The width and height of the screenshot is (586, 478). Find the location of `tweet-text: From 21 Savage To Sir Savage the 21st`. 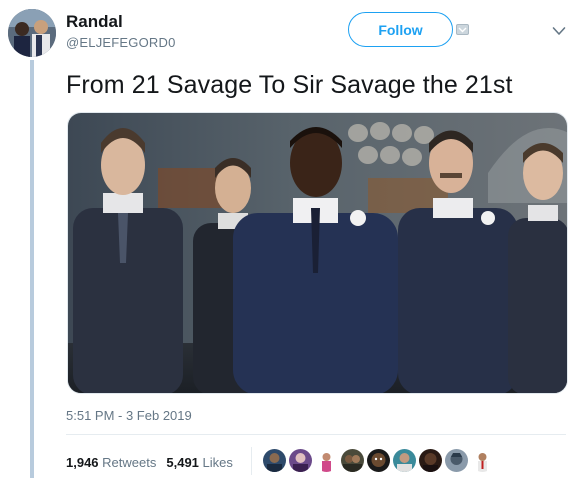

tweet-text: From 21 Savage To Sir Savage the 21st is located at coordinates (289, 85).